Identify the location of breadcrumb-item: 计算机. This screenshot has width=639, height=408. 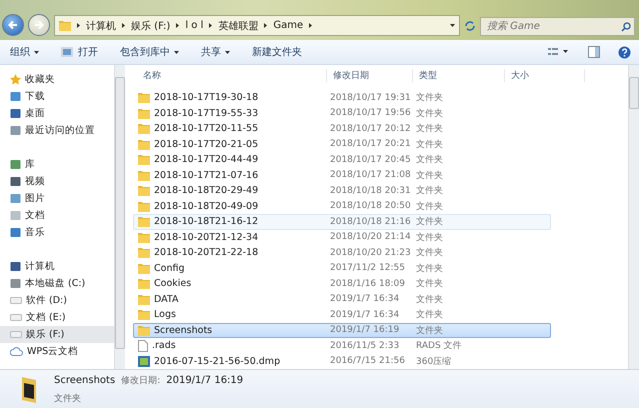
(101, 25).